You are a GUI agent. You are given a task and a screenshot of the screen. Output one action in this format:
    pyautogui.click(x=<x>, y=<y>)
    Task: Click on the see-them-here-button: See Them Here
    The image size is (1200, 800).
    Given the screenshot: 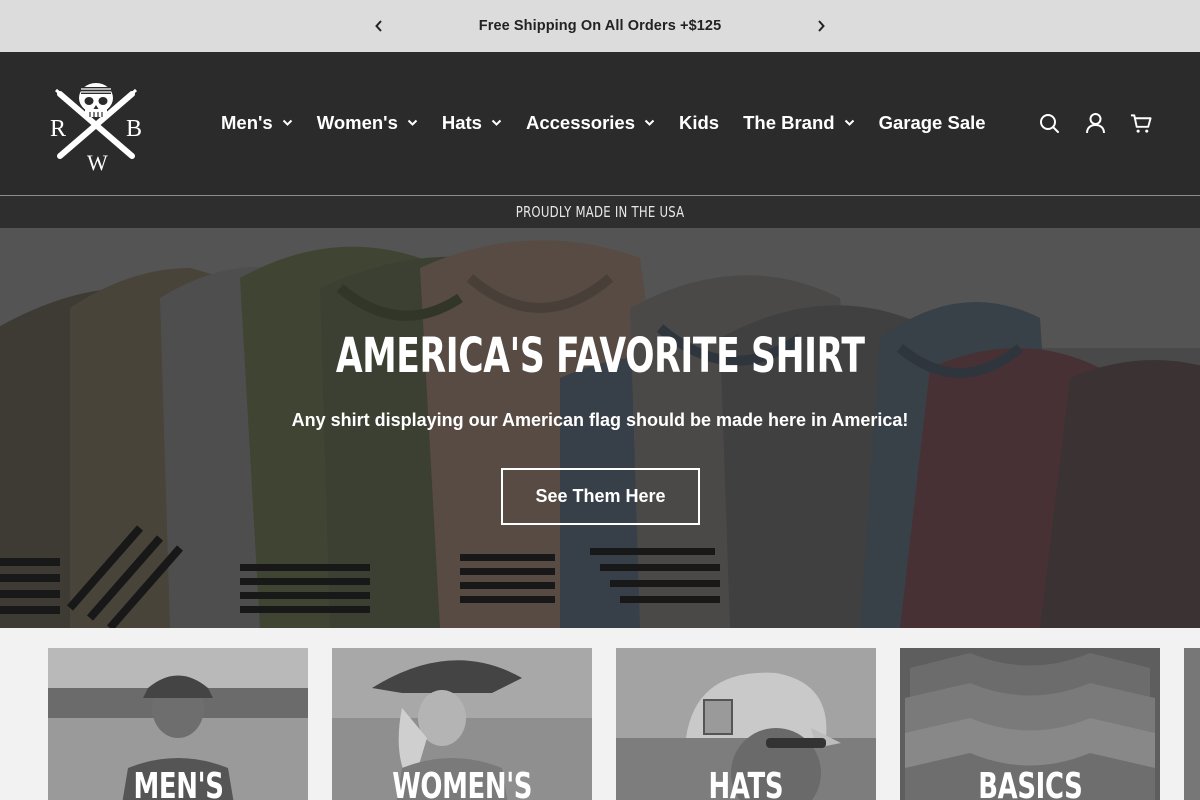 What is the action you would take?
    pyautogui.click(x=600, y=496)
    